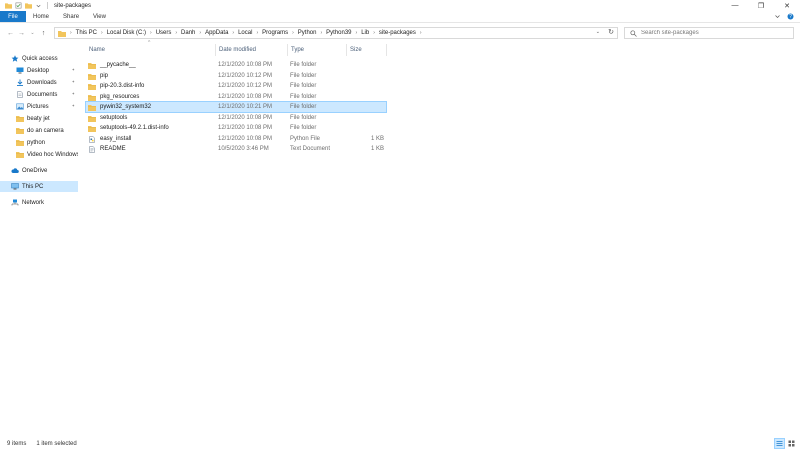 The height and width of the screenshot is (450, 800). Describe the element at coordinates (39, 82) in the screenshot. I see `sidebar-item: Downloads ✦` at that location.